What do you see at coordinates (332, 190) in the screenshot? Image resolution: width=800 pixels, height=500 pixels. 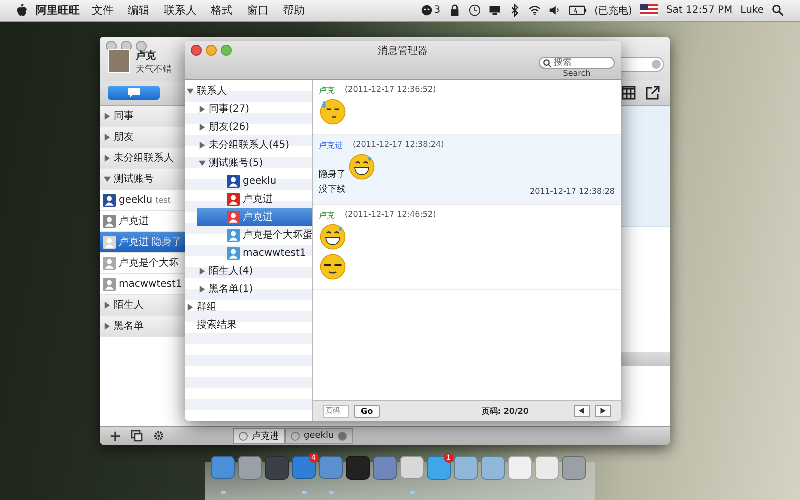 I see `message-text: 没下线` at bounding box center [332, 190].